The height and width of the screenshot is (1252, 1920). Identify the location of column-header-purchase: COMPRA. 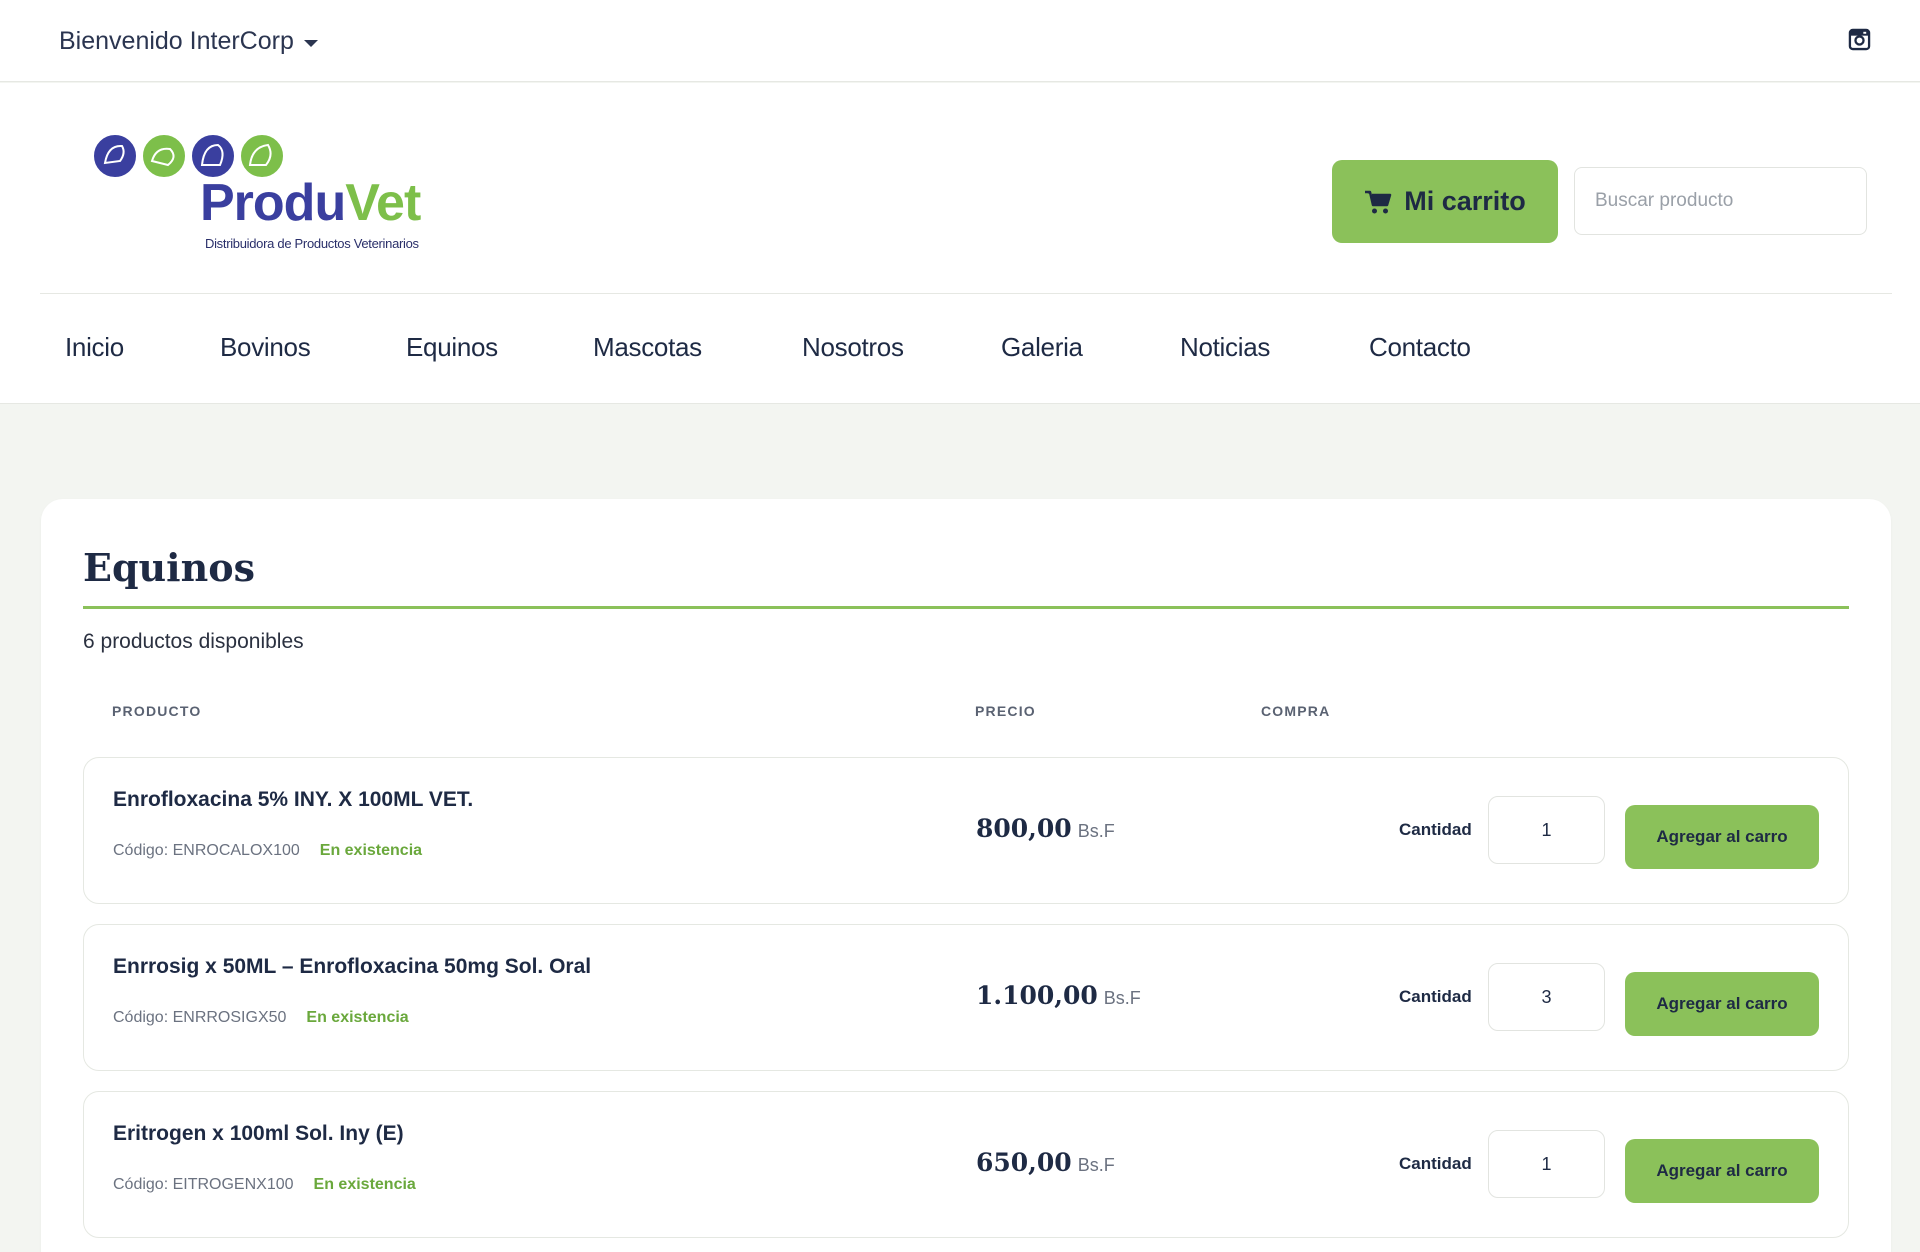
(1296, 711).